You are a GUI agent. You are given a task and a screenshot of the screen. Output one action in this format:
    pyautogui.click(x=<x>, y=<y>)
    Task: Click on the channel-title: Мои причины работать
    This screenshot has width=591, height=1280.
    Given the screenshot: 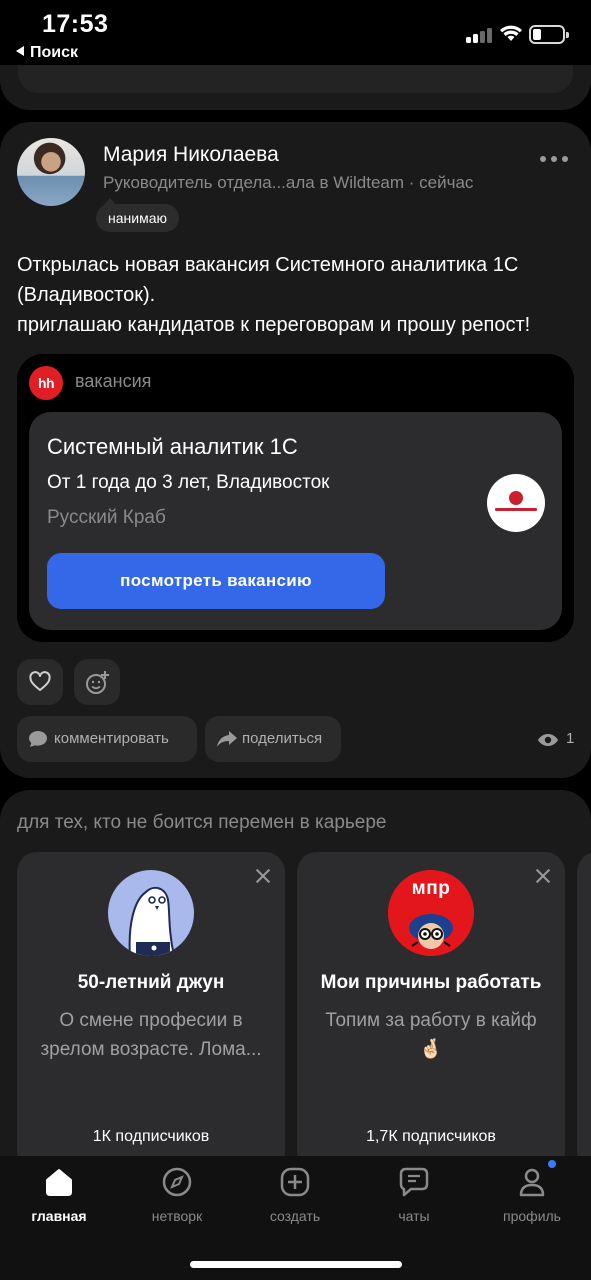 What is the action you would take?
    pyautogui.click(x=431, y=982)
    